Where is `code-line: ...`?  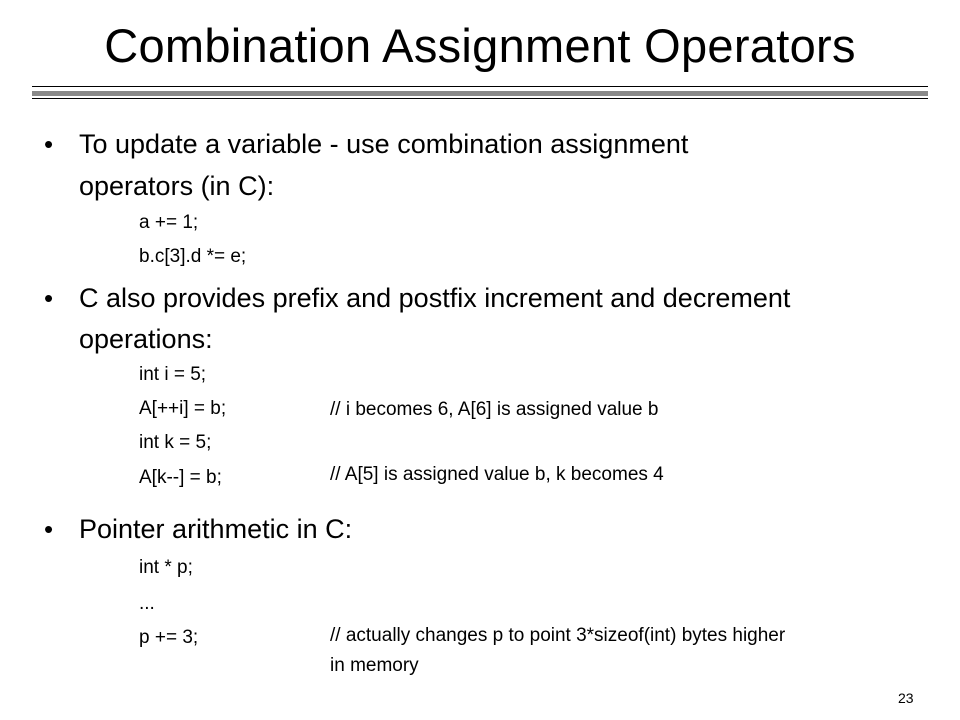 code-line: ... is located at coordinates (147, 603).